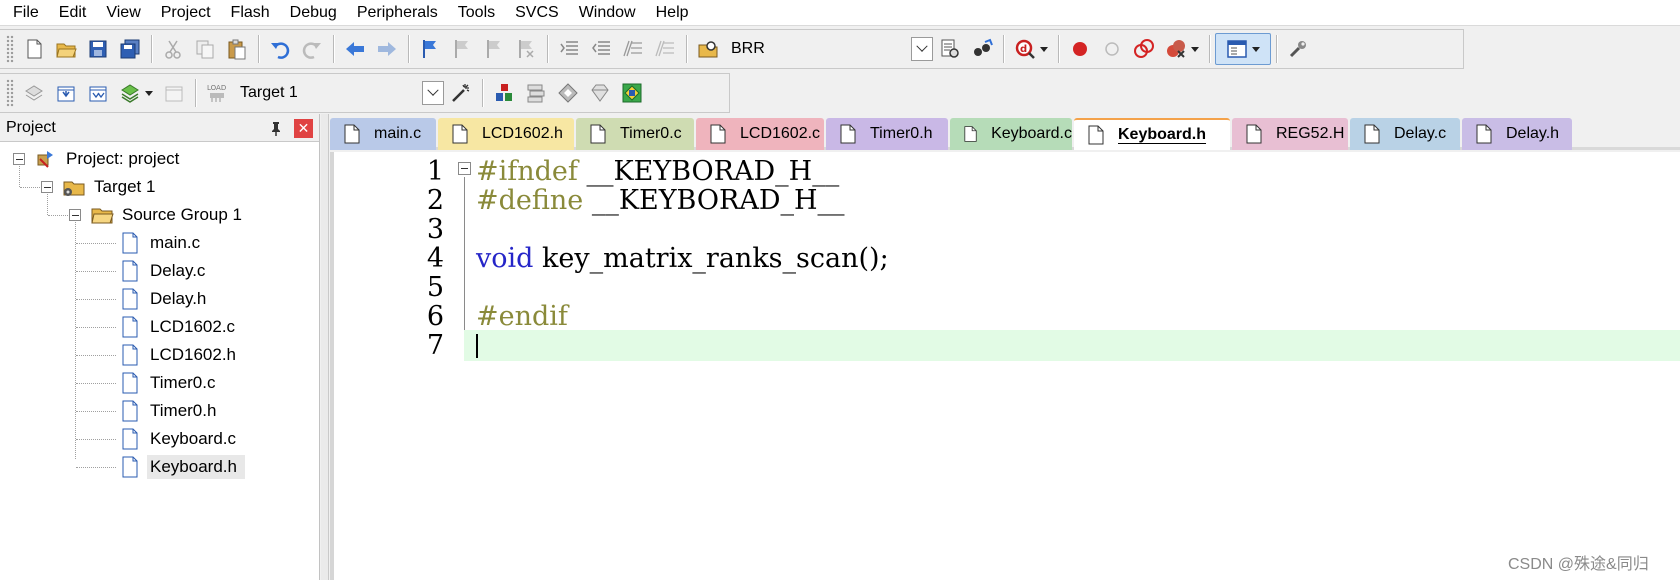 This screenshot has height=580, width=1680. I want to click on open-file-button, so click(66, 49).